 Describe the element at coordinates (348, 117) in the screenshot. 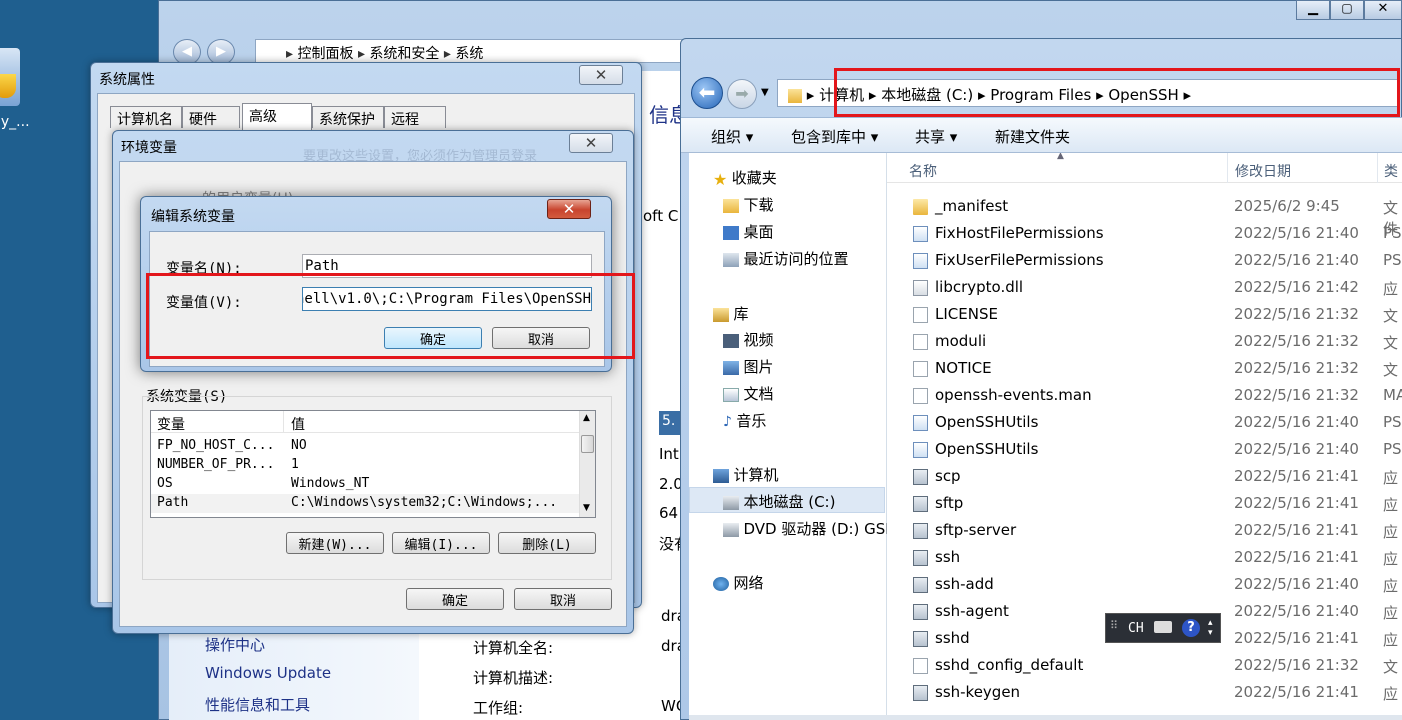

I see `tab-system-protection: 系统保护` at that location.